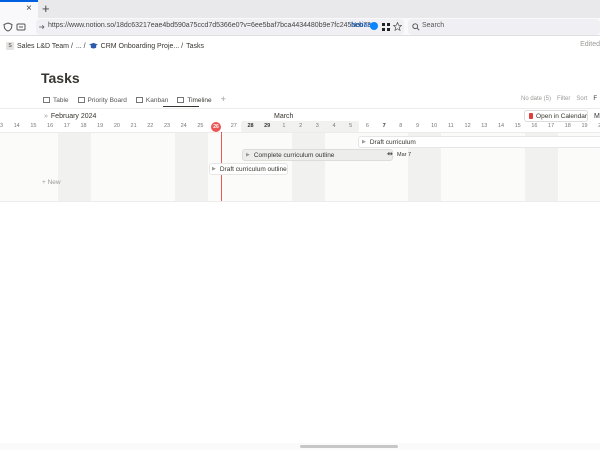 This screenshot has width=600, height=450. I want to click on task-bar-complete-curriculum-outline: ▶ Complete curriculum outline, so click(317, 155).